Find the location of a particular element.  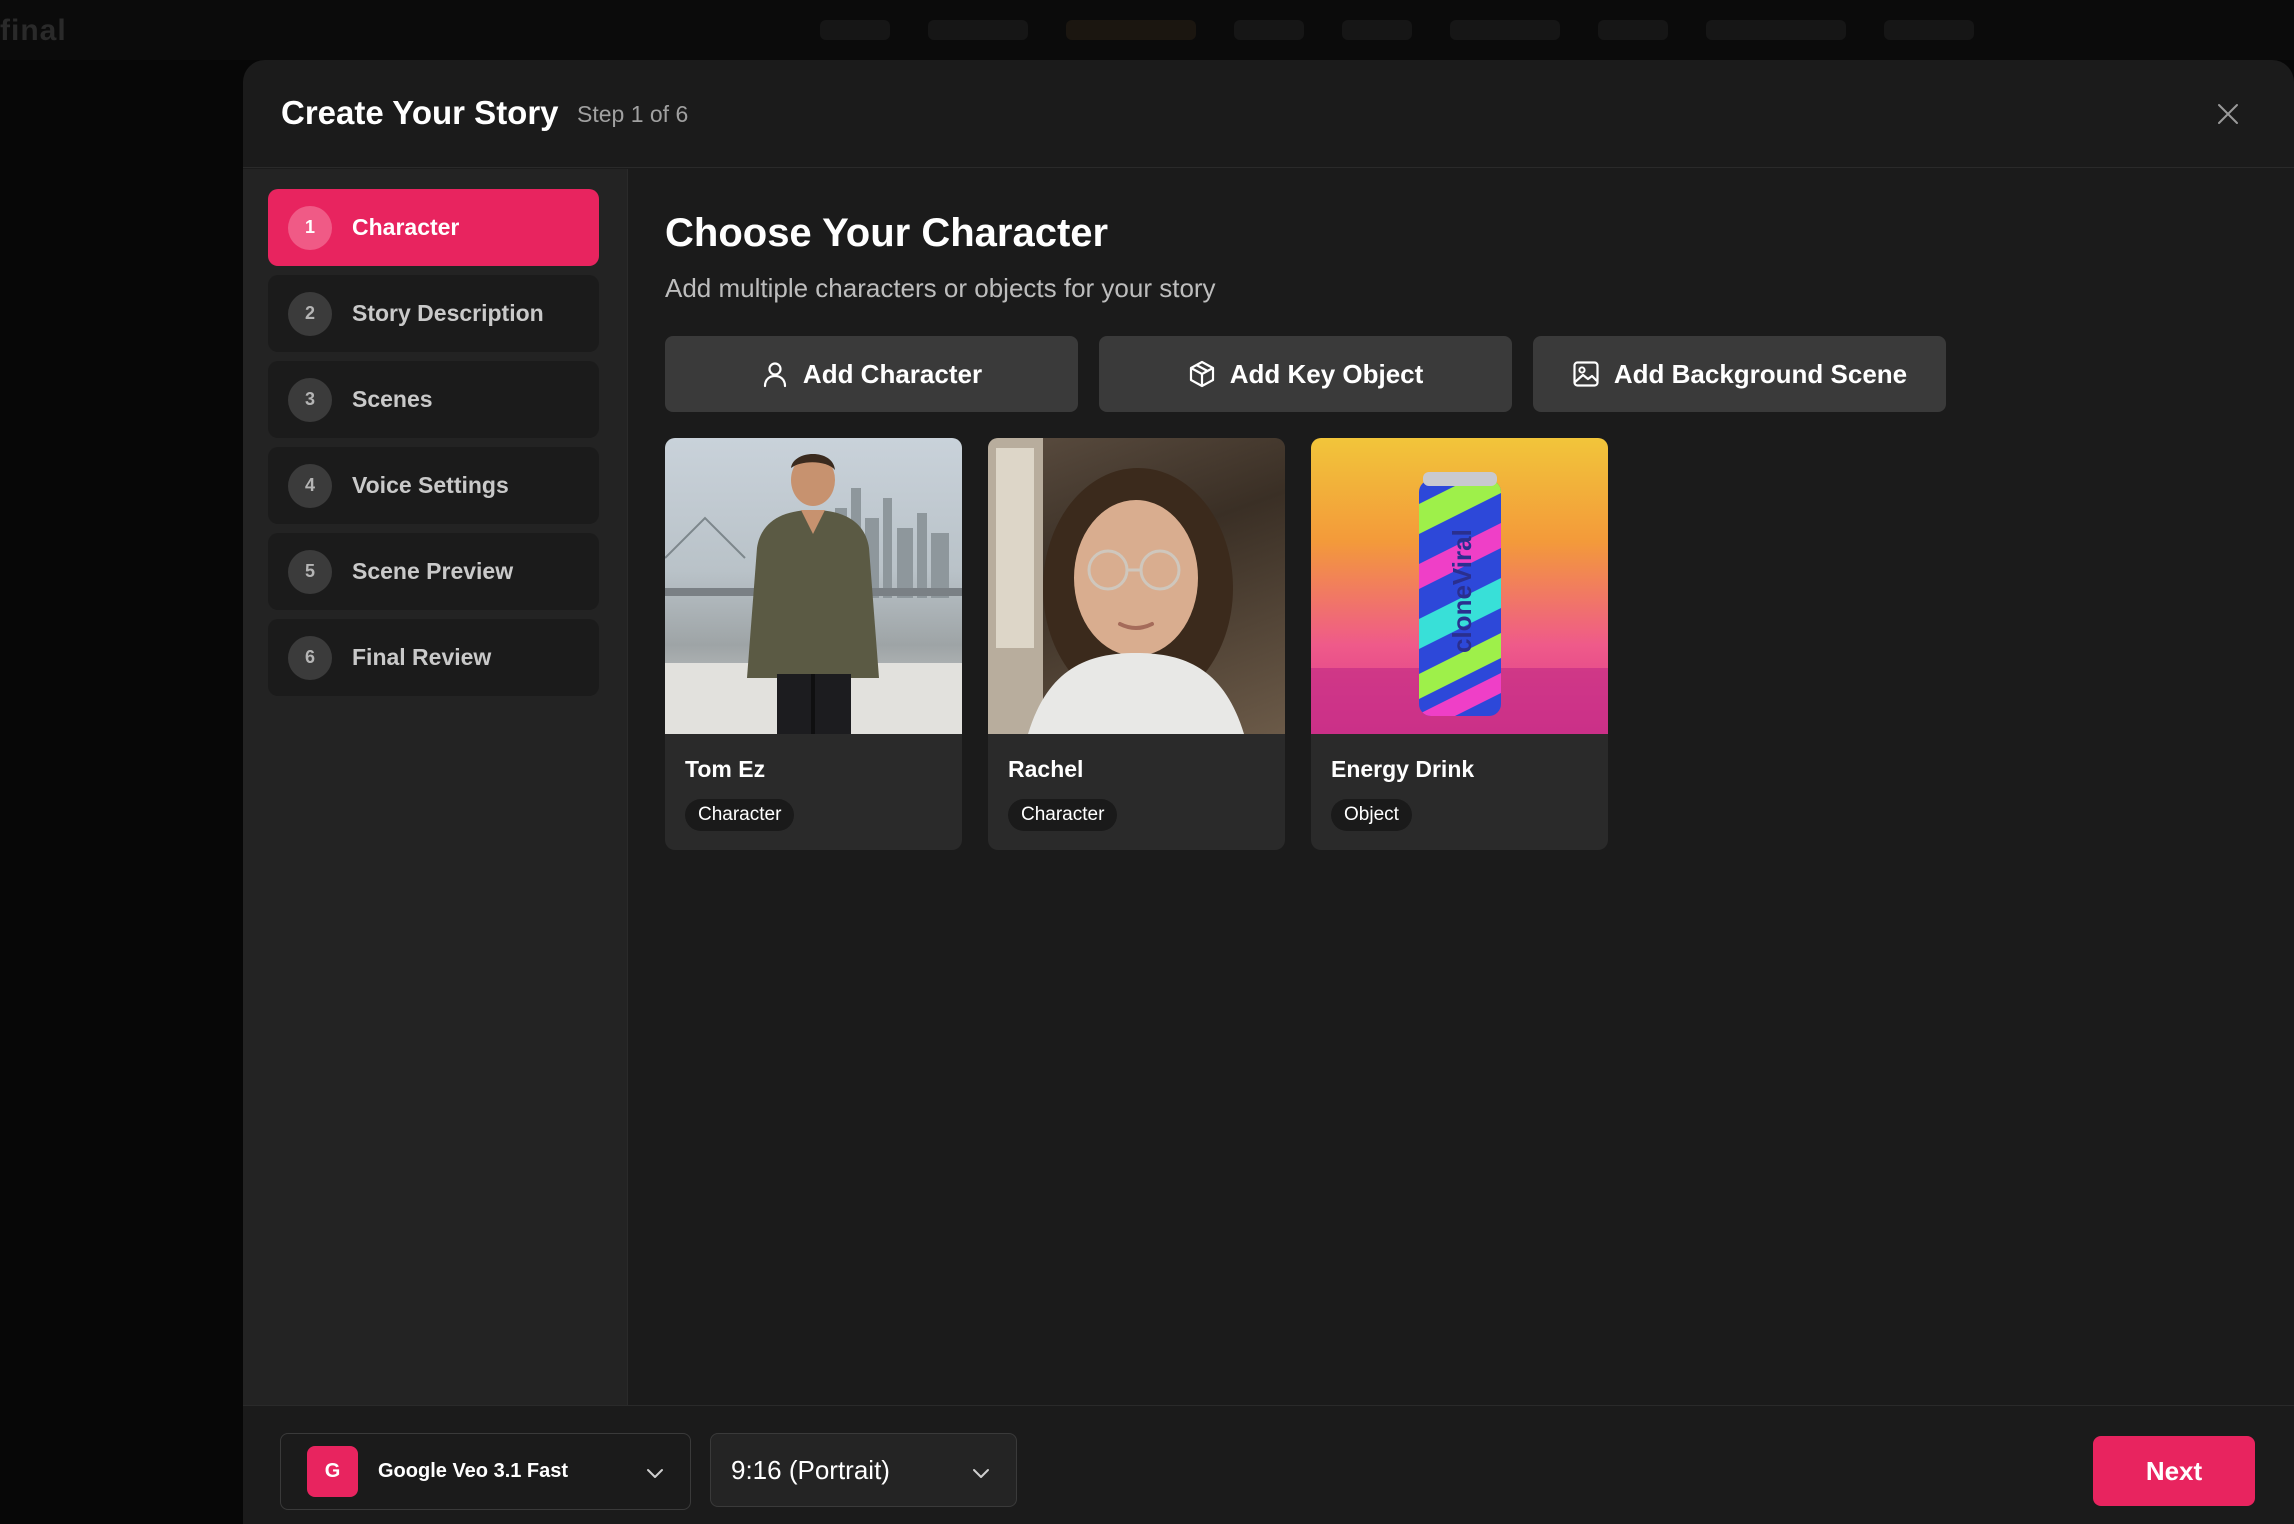

character-card-rachel: Rachel Character is located at coordinates (1136, 644).